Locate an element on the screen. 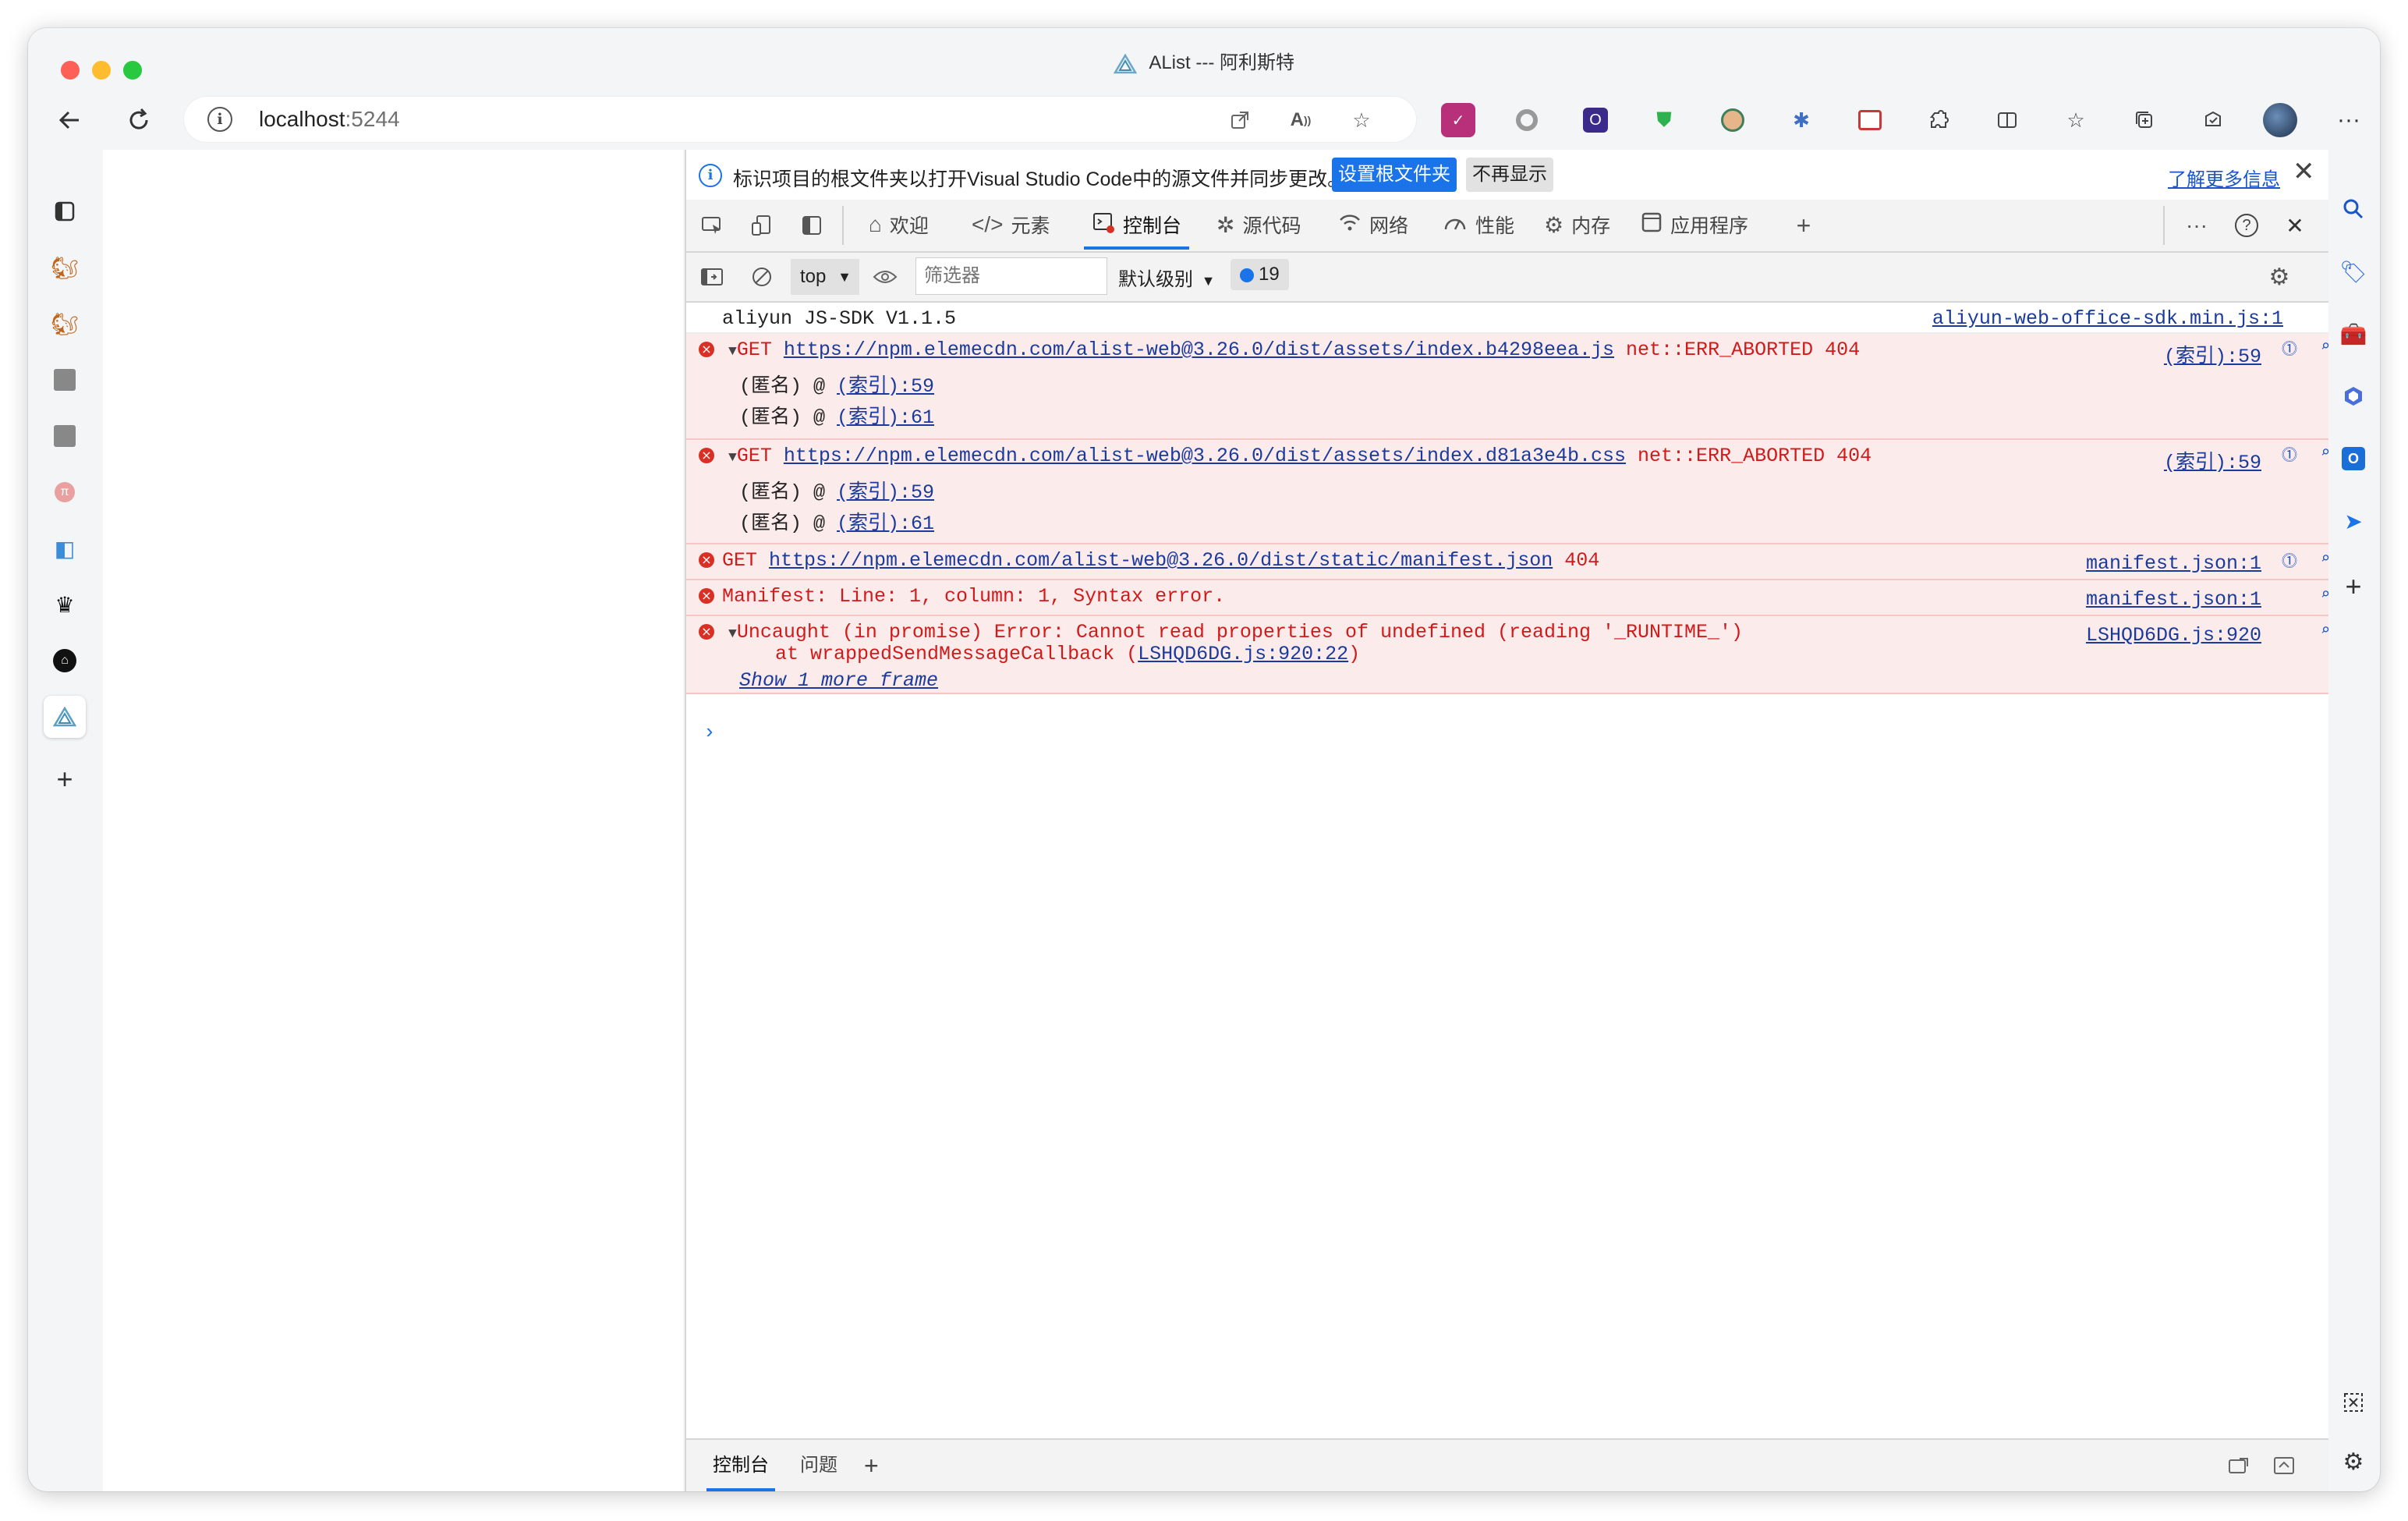 This screenshot has width=2408, height=1521. extension-onenote-icon: O is located at coordinates (1595, 120).